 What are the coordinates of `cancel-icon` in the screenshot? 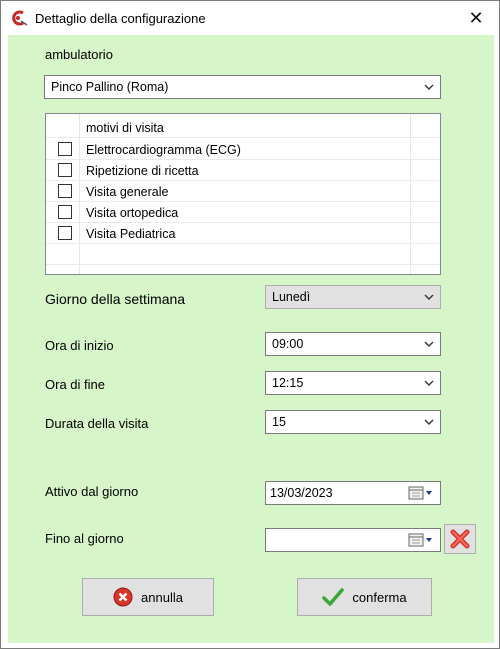 It's located at (123, 597).